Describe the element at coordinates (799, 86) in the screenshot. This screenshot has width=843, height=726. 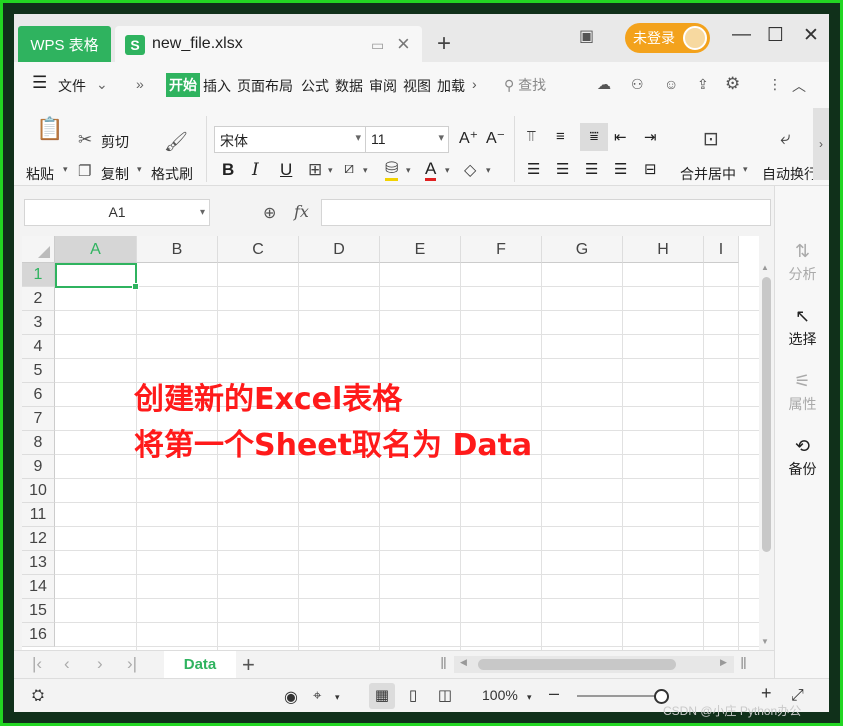
I see `collapse-ribbon-icon: ︿` at that location.